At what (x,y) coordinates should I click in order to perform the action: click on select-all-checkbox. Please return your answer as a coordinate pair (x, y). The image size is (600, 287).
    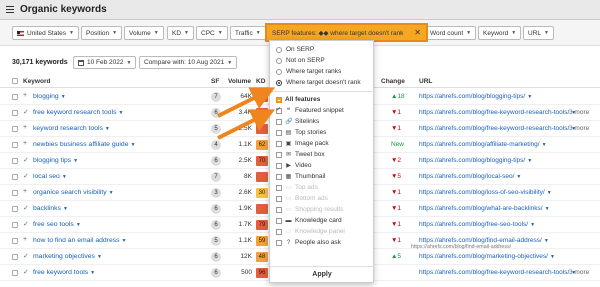
    Looking at the image, I should click on (15, 81).